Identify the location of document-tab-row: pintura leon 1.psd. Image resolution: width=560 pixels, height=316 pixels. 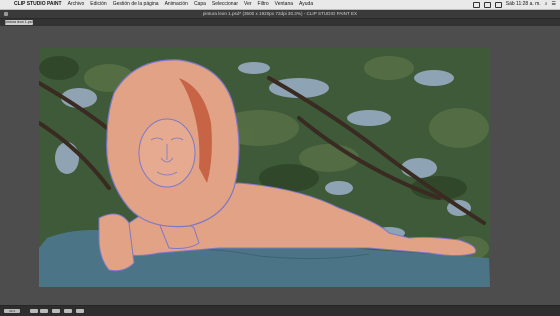
(280, 22).